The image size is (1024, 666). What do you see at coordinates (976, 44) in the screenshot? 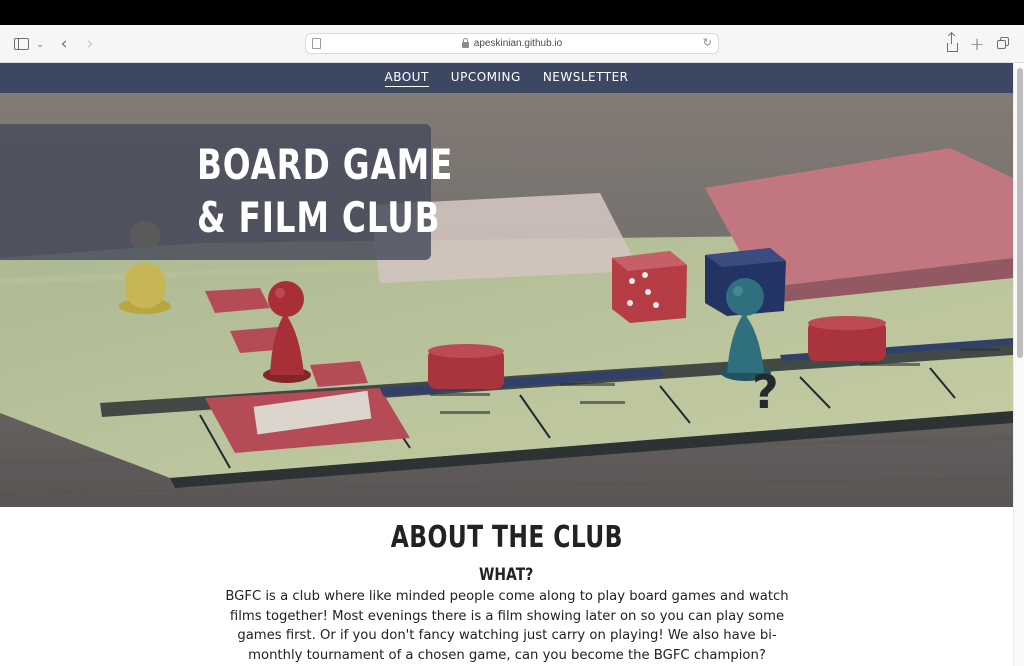
I see `plus-icon: +` at bounding box center [976, 44].